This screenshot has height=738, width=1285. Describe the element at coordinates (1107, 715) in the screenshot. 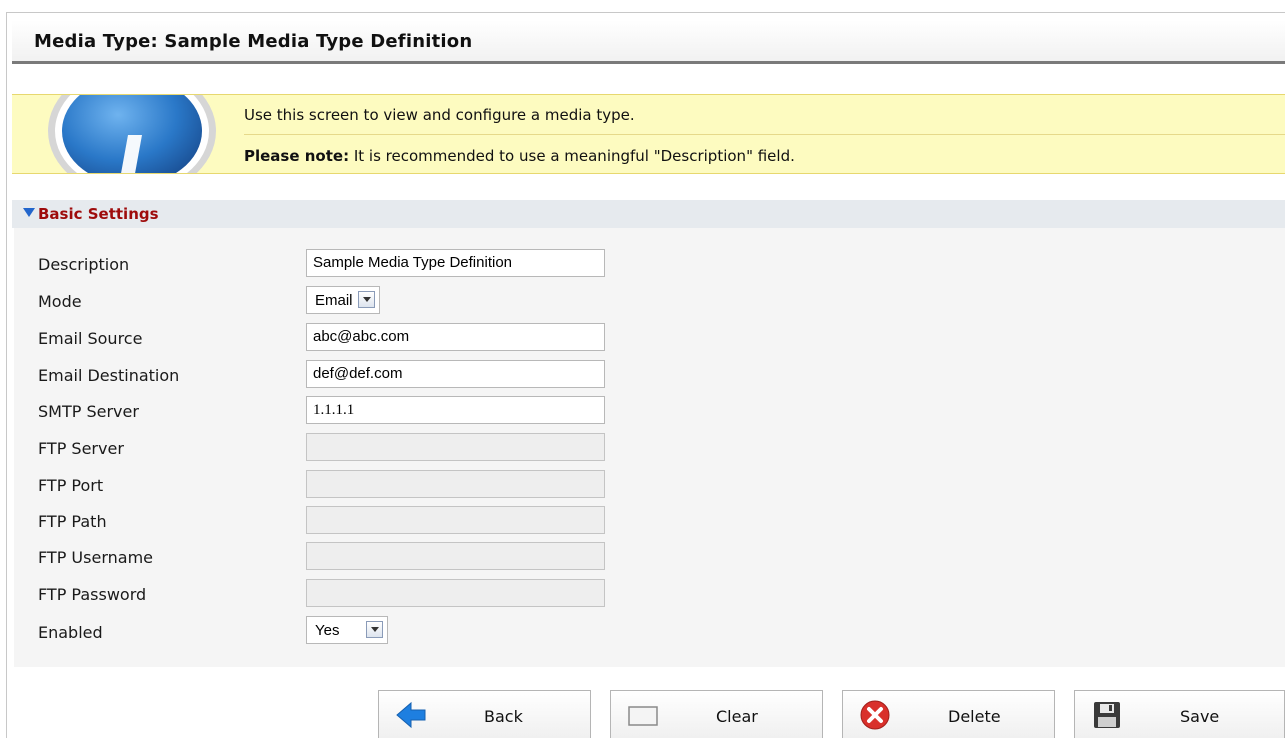

I see `floppy-disk-icon` at that location.